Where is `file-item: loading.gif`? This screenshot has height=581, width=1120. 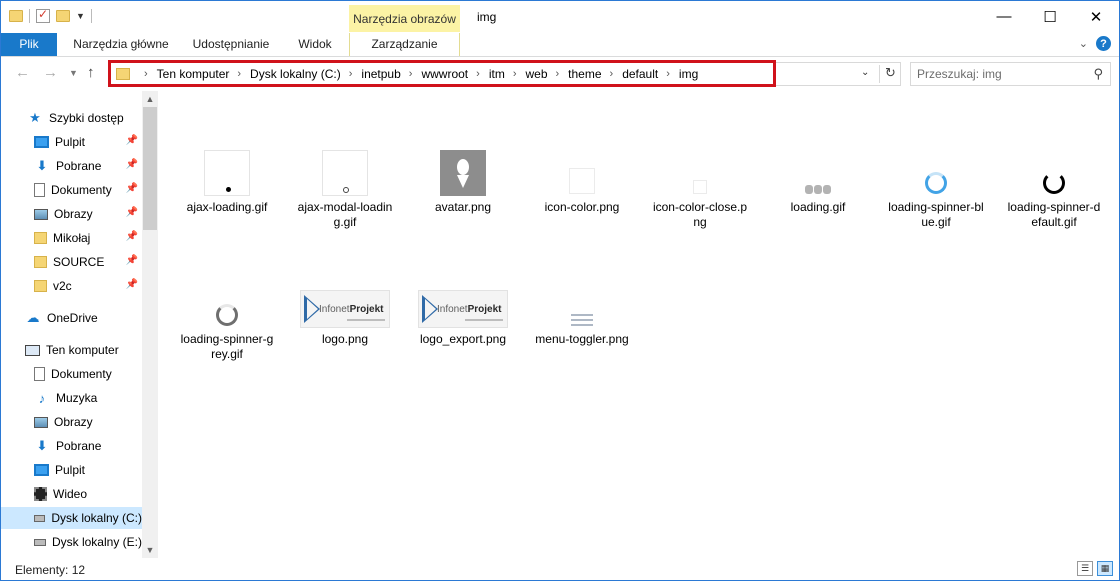 file-item: loading.gif is located at coordinates (818, 180).